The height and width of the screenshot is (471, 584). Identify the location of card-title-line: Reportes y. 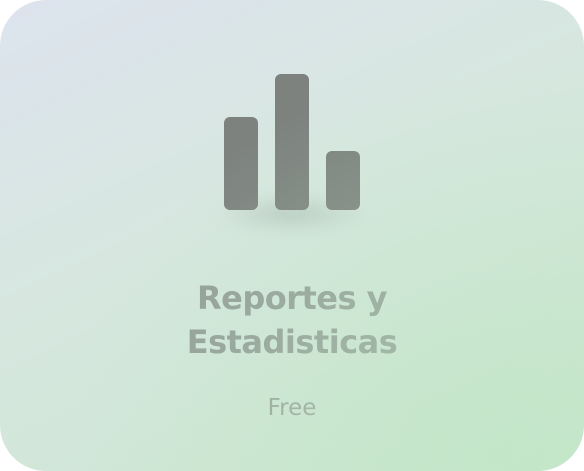
(292, 298).